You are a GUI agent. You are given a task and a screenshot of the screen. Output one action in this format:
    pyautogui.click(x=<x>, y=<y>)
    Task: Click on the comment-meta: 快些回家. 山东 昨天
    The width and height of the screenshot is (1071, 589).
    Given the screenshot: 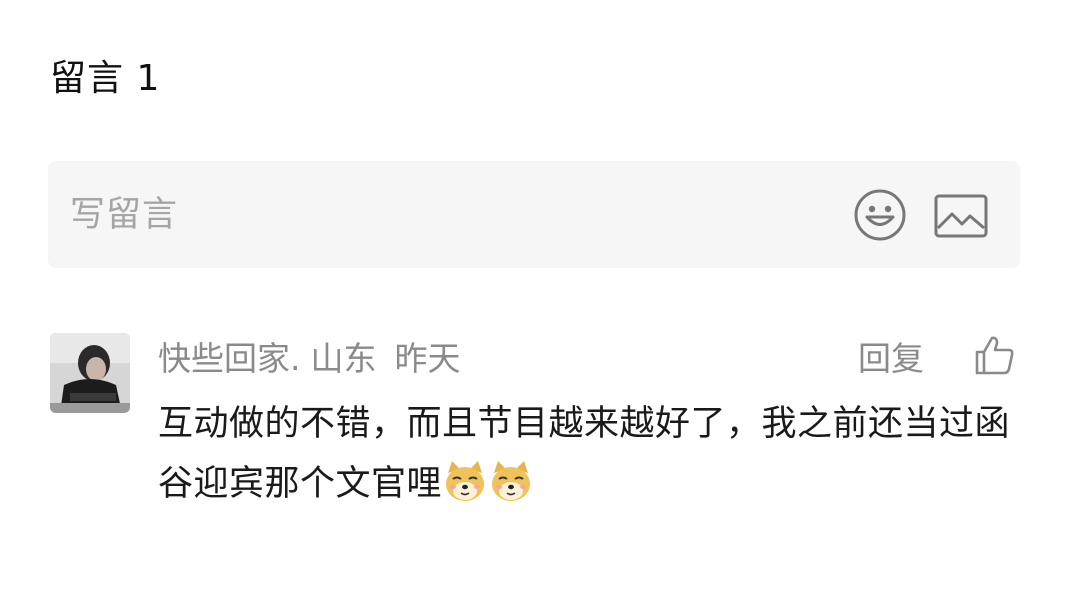 What is the action you would take?
    pyautogui.click(x=309, y=359)
    